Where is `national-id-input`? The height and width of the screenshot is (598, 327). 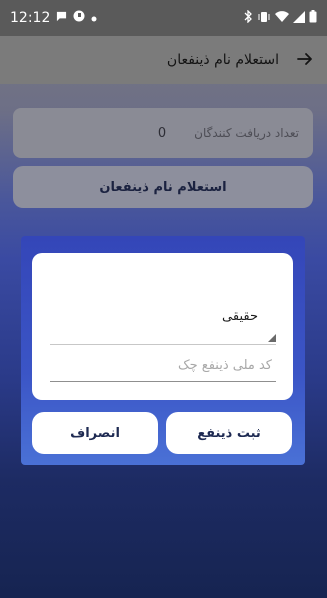
national-id-input is located at coordinates (163, 365).